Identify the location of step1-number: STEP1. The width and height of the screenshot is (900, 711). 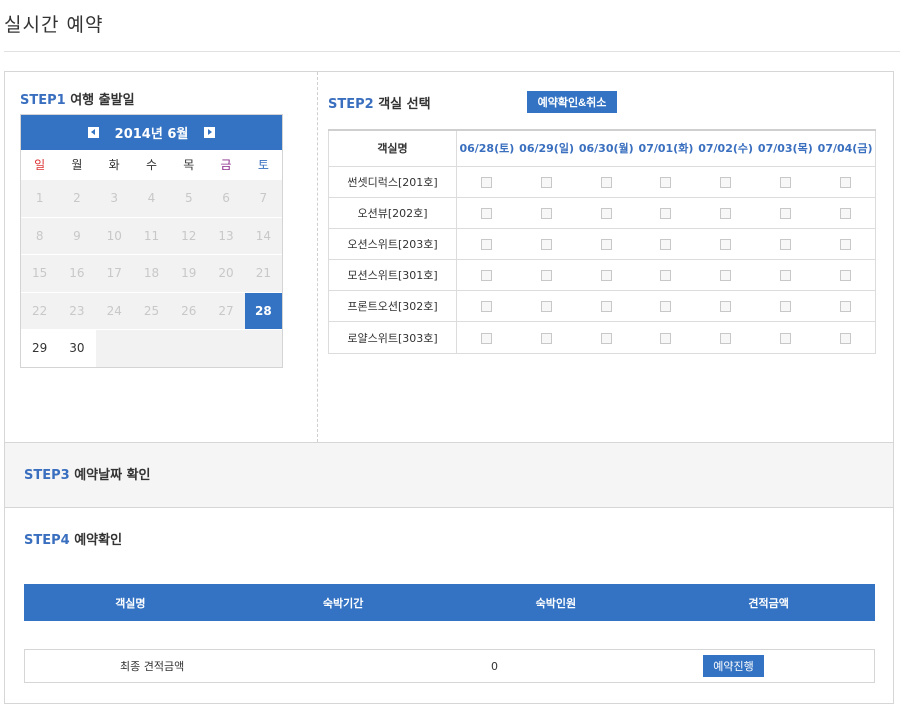
(43, 100).